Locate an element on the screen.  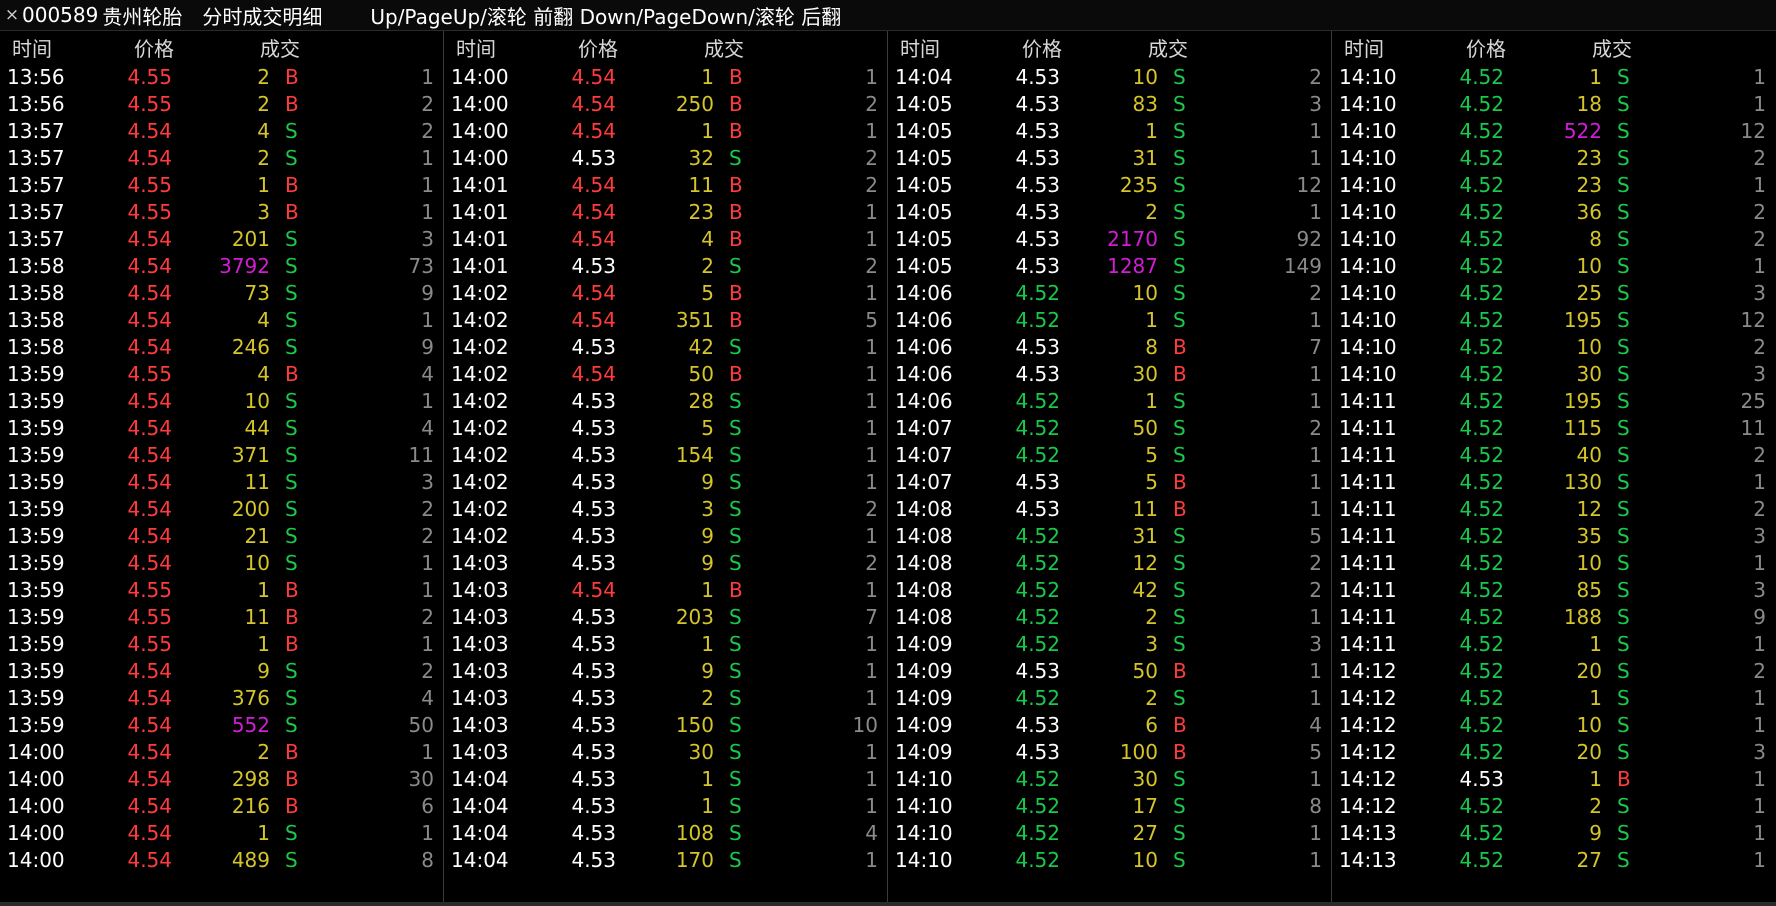
tick-row: 14:11 4.52 35 S 3 is located at coordinates (1554, 536).